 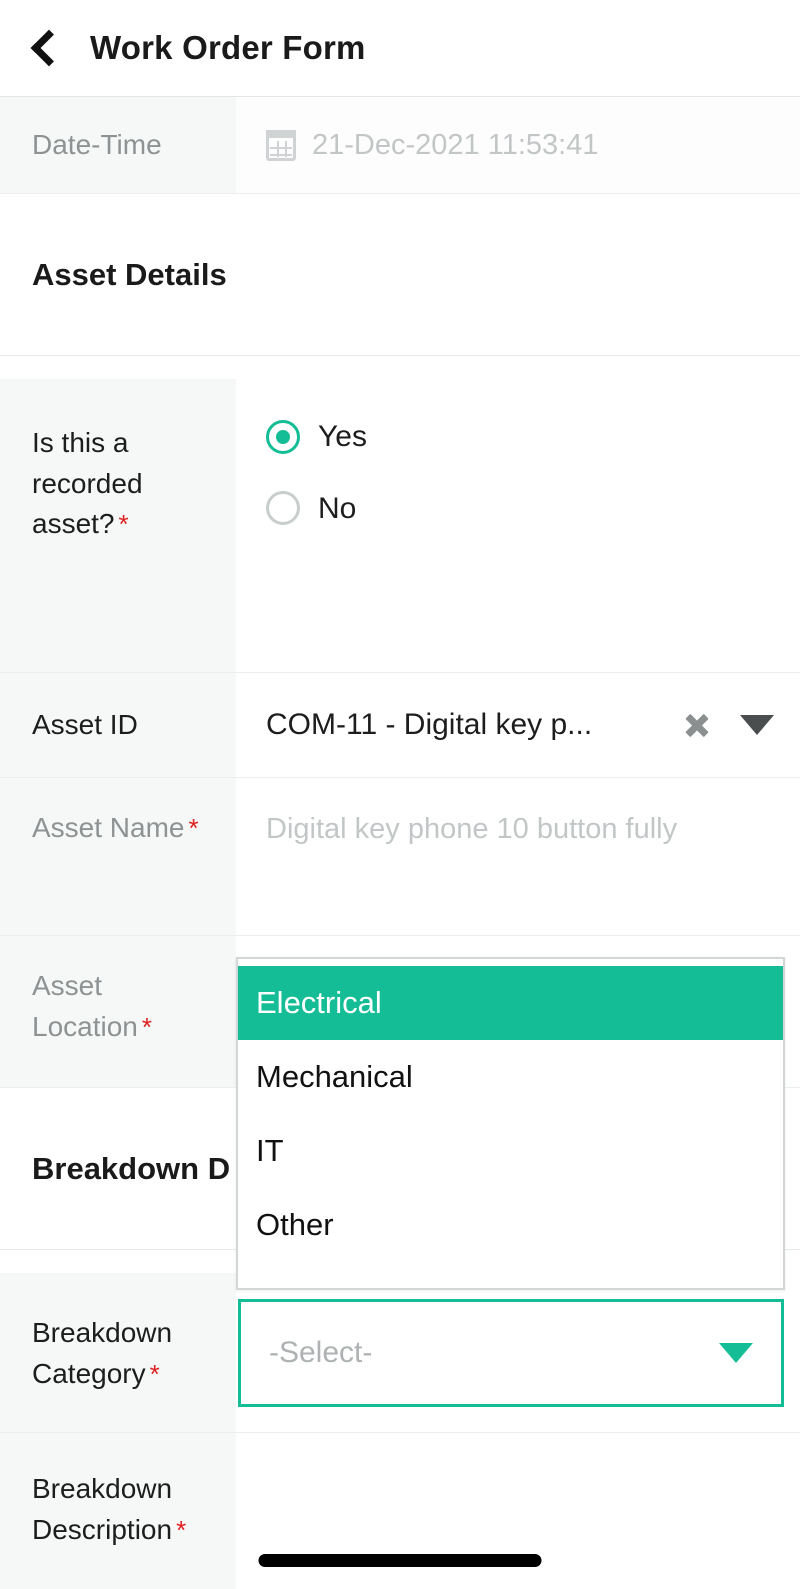 I want to click on radio-option-no: No, so click(x=311, y=509).